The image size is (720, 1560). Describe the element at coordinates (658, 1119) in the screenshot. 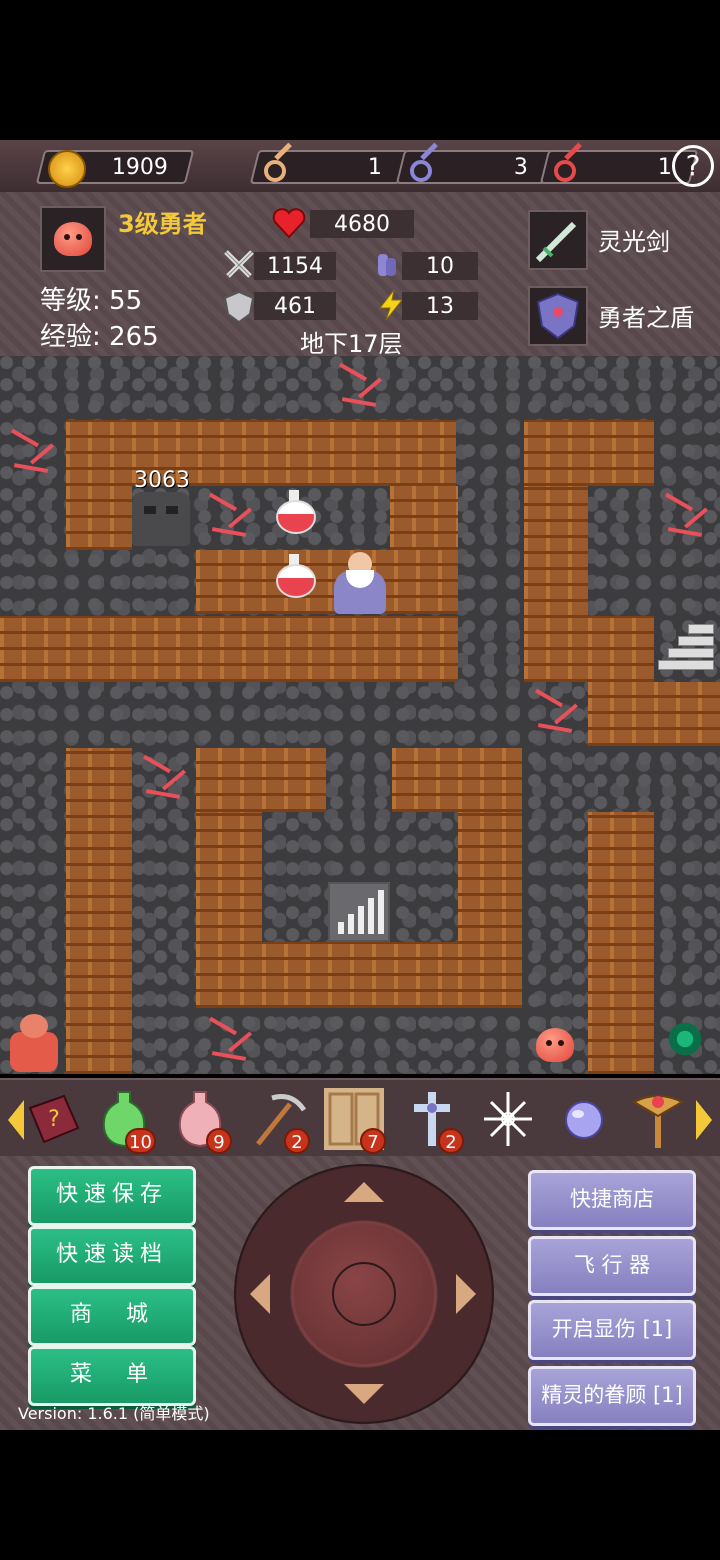

I see `staff-icon` at that location.